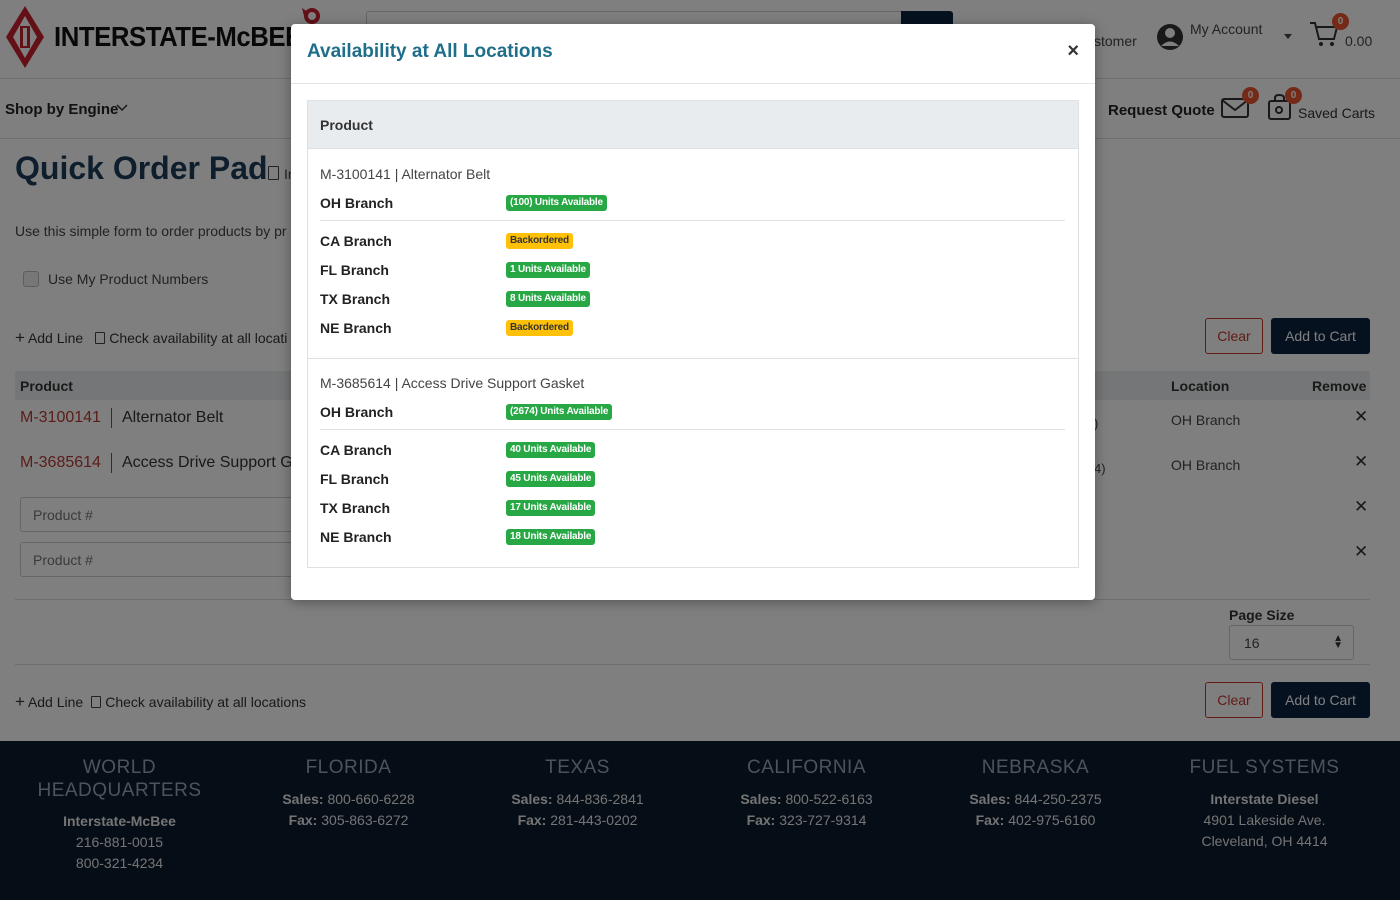 The width and height of the screenshot is (1400, 900). What do you see at coordinates (551, 479) in the screenshot?
I see `stock-badge: 45 Units Available` at bounding box center [551, 479].